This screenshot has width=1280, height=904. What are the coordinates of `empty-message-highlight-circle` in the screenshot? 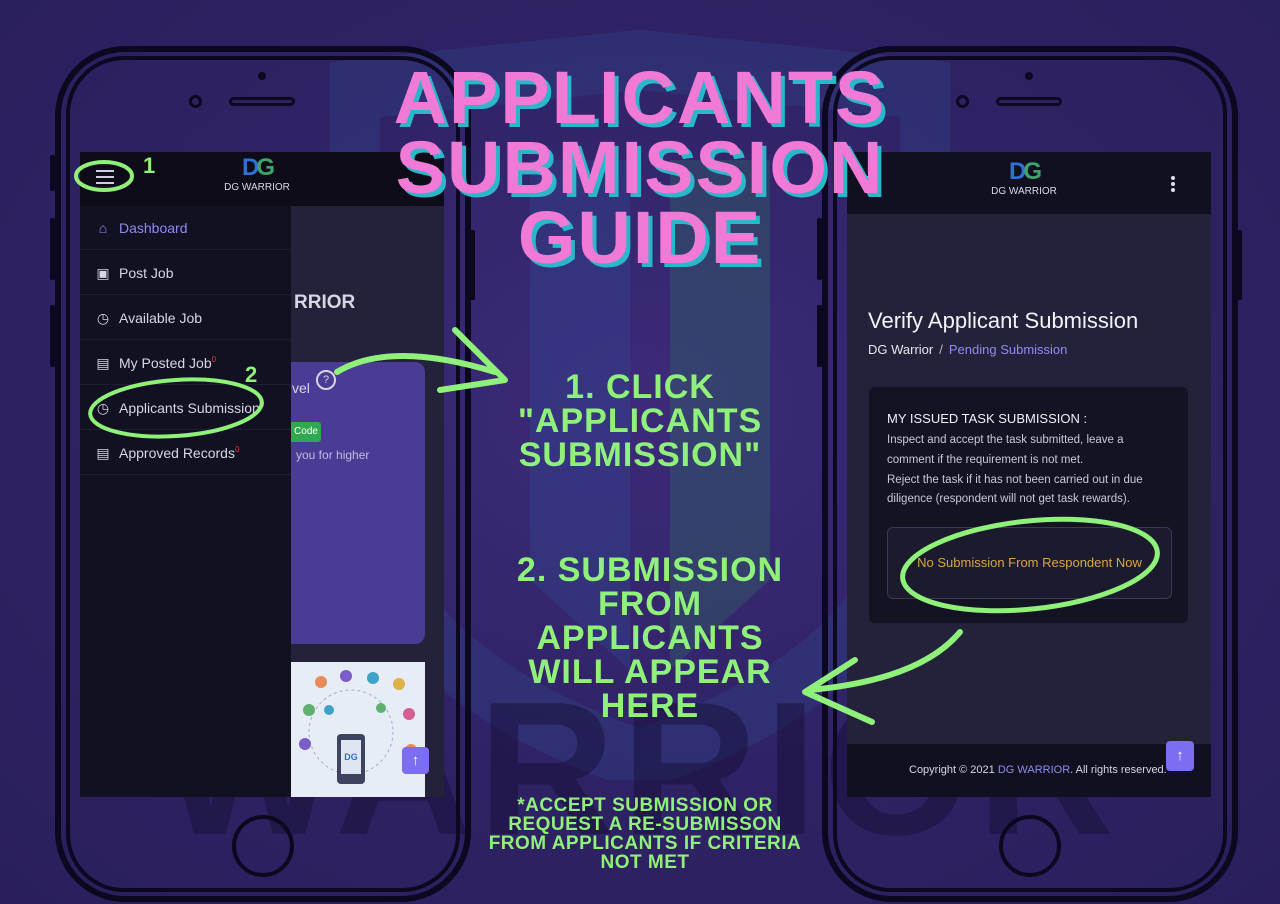 It's located at (1030, 565).